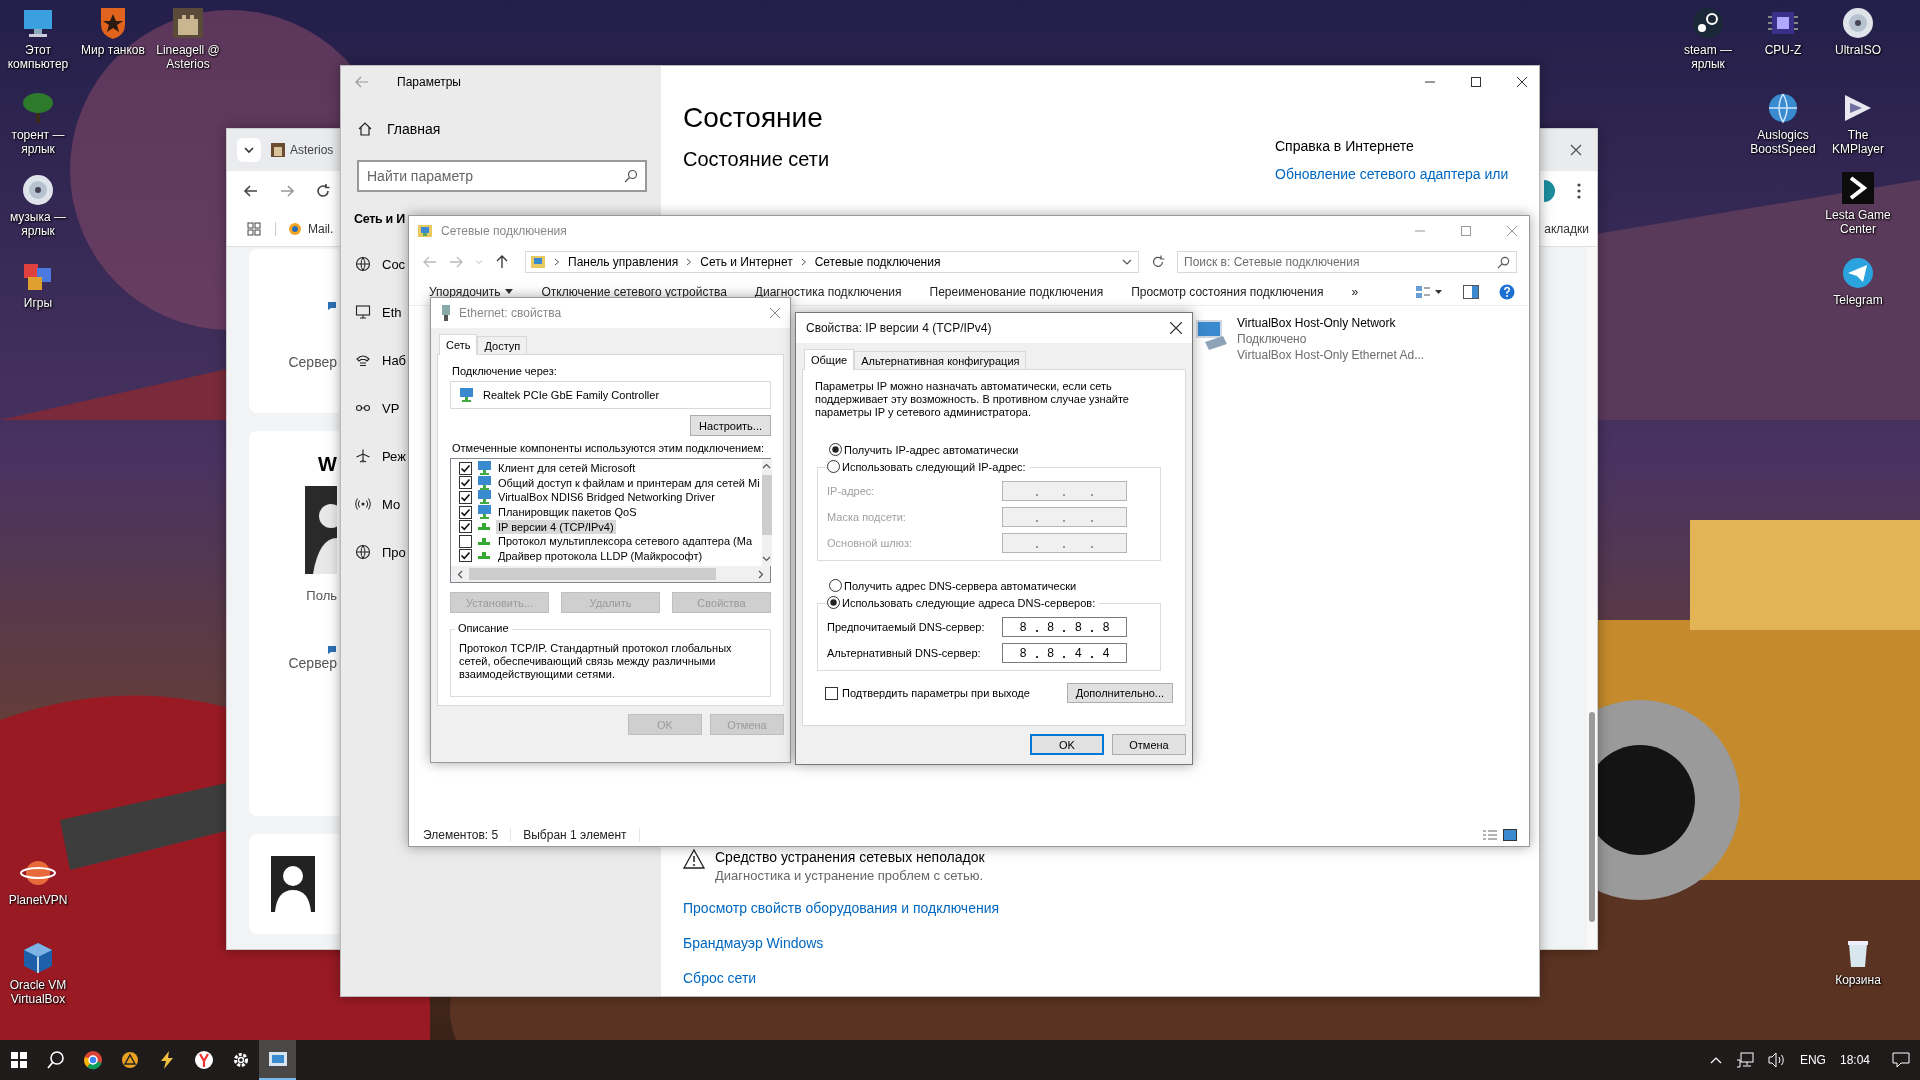 This screenshot has width=1920, height=1080. I want to click on tab-list-button, so click(249, 150).